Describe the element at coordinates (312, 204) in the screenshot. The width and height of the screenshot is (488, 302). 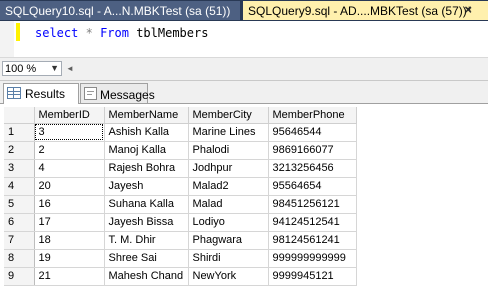
I see `cell-member-phone: 98451256121` at that location.